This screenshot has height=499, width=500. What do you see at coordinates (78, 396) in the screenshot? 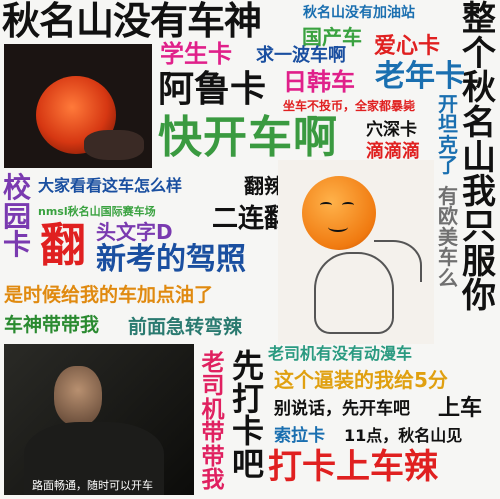
I see `driver-head` at bounding box center [78, 396].